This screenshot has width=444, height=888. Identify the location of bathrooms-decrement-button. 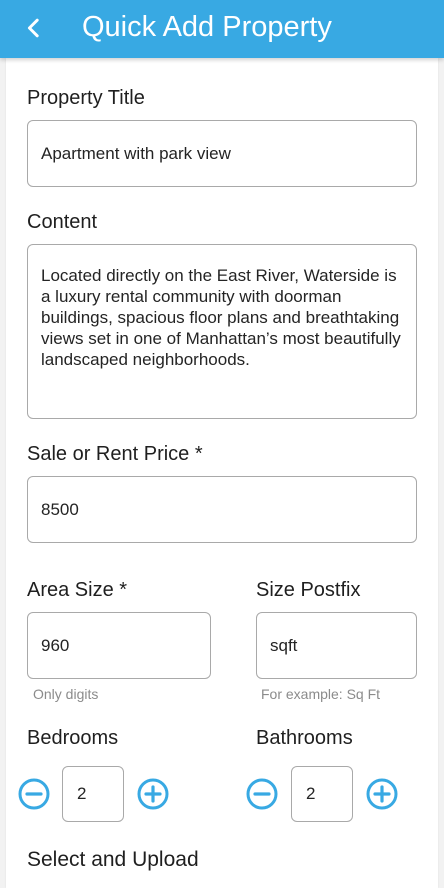
(262, 794).